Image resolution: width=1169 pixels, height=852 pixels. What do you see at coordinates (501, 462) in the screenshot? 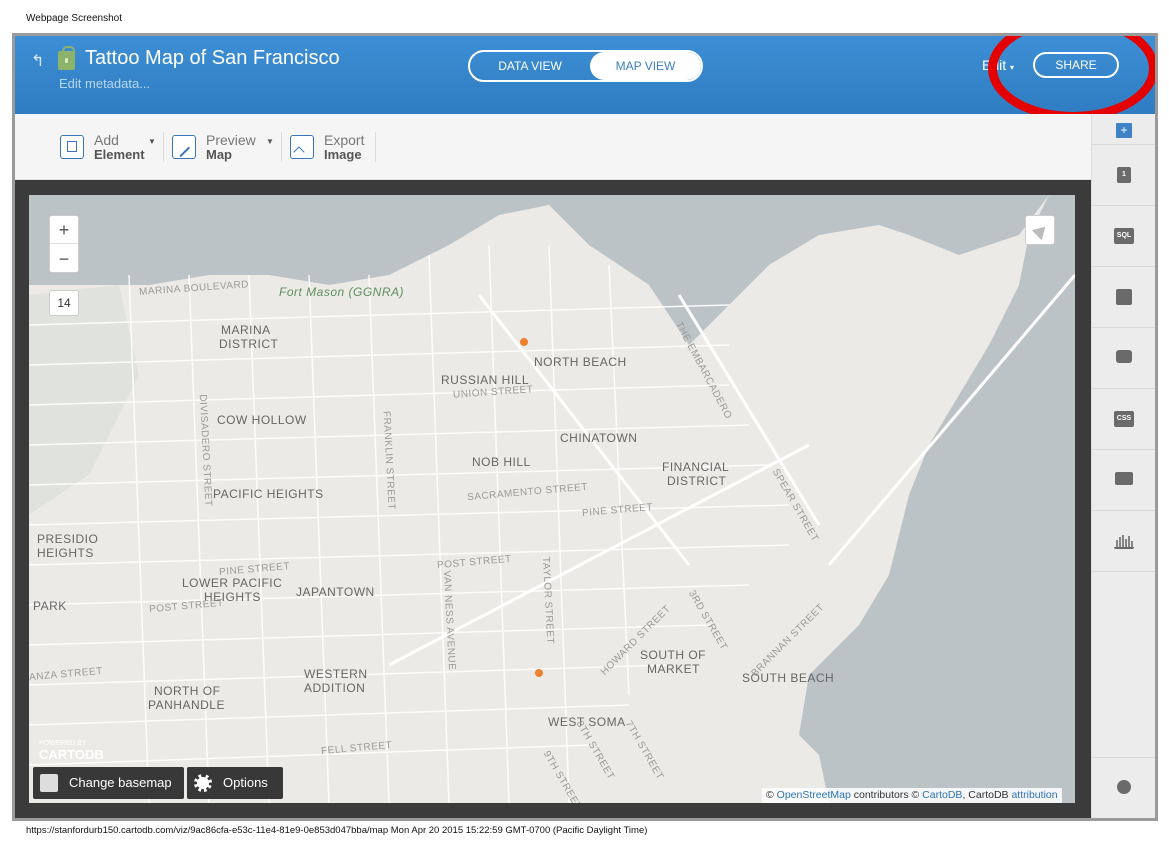
I see `map-label: NOB HILL` at bounding box center [501, 462].